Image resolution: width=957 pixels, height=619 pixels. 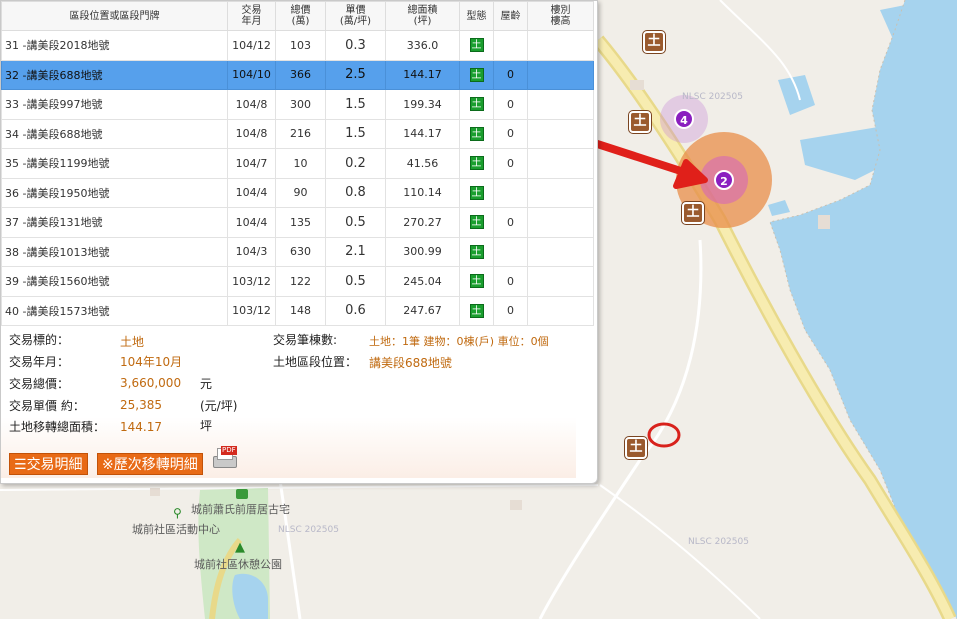 I want to click on cell-area: 245.04, so click(x=422, y=281).